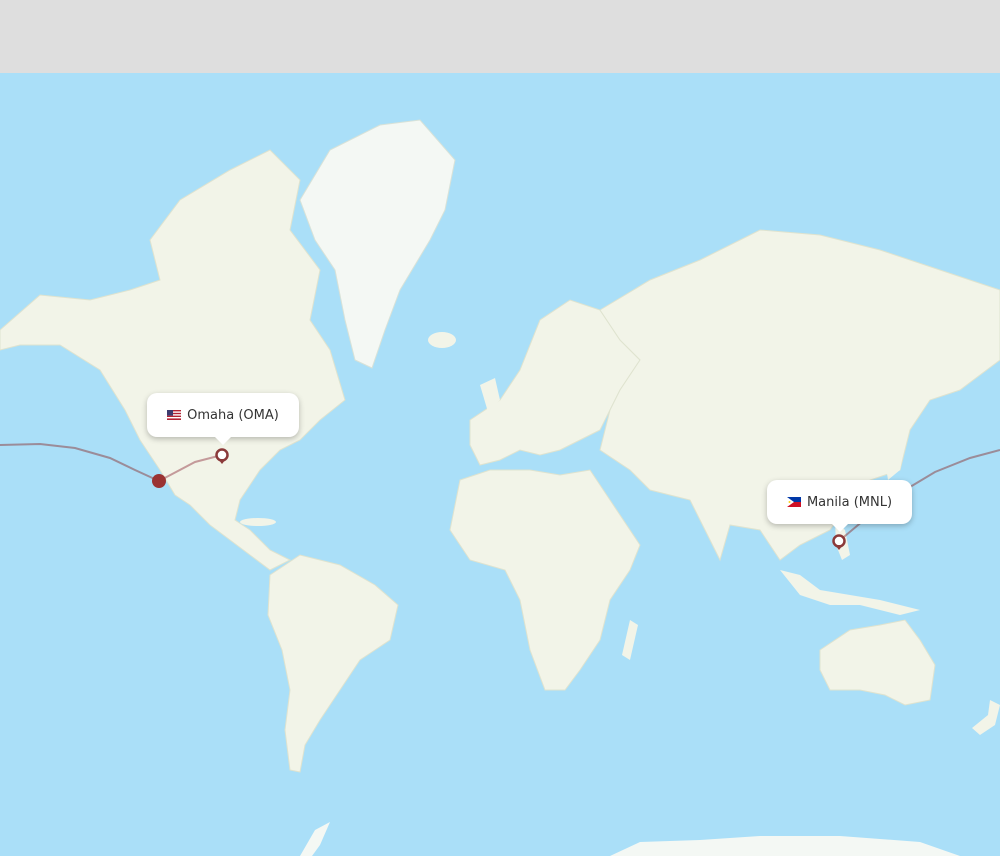 The width and height of the screenshot is (1000, 856). Describe the element at coordinates (545, 580) in the screenshot. I see `landmass-africa` at that location.